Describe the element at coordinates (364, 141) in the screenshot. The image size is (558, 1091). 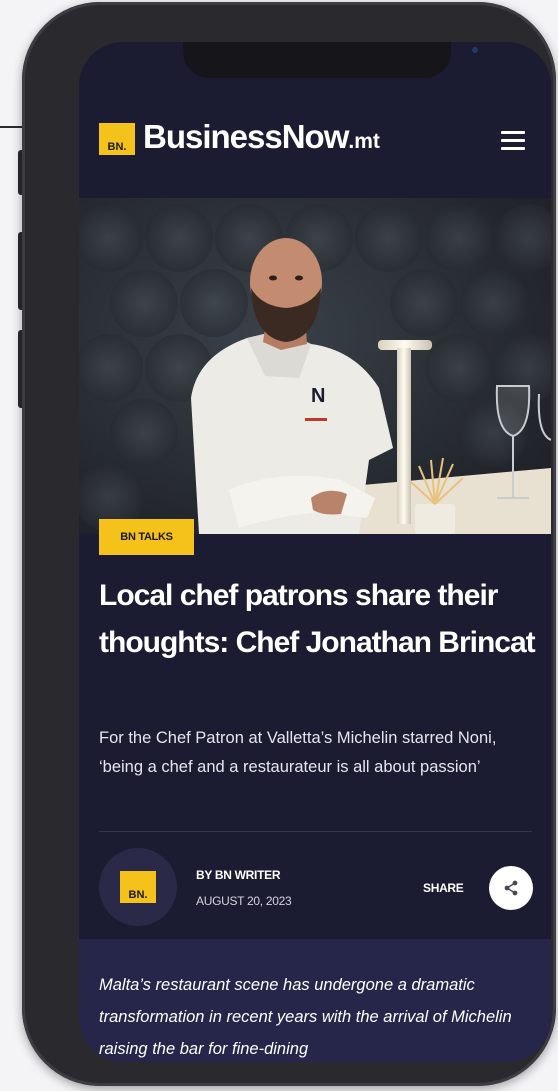
I see `logo-suffix: .mt` at that location.